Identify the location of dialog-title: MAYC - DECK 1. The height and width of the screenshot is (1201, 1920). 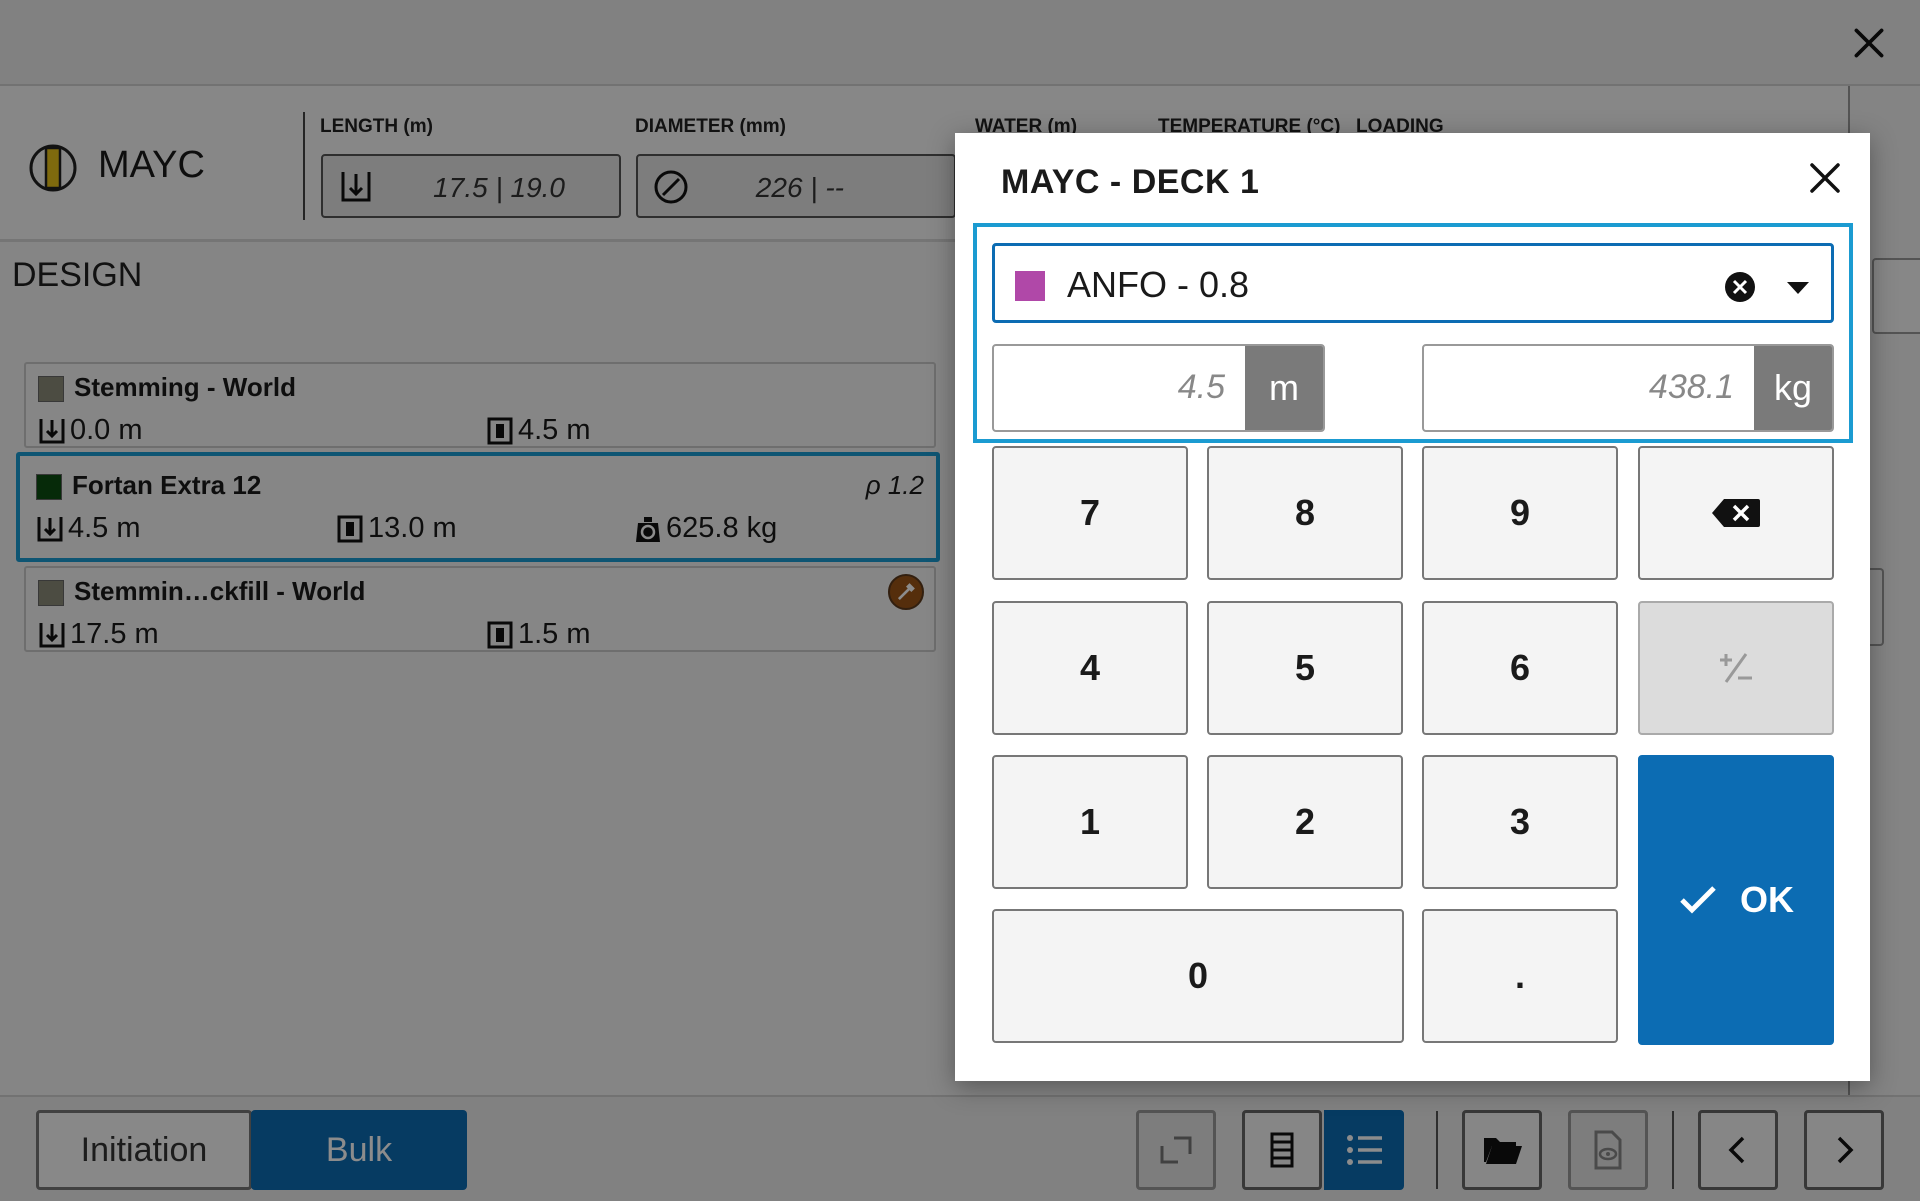
(1130, 182).